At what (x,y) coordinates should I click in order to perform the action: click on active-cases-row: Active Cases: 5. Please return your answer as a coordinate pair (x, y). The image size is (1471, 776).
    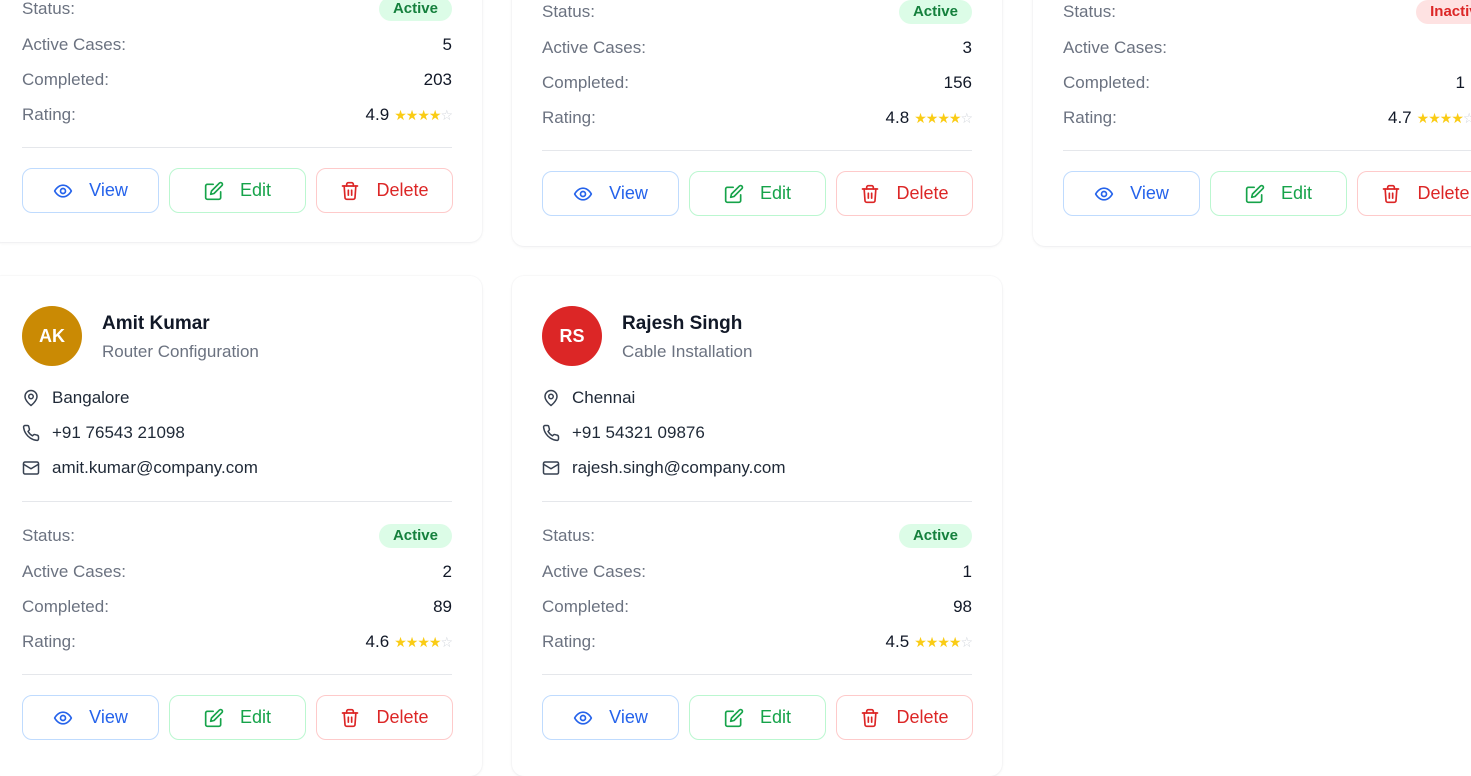
    Looking at the image, I should click on (237, 45).